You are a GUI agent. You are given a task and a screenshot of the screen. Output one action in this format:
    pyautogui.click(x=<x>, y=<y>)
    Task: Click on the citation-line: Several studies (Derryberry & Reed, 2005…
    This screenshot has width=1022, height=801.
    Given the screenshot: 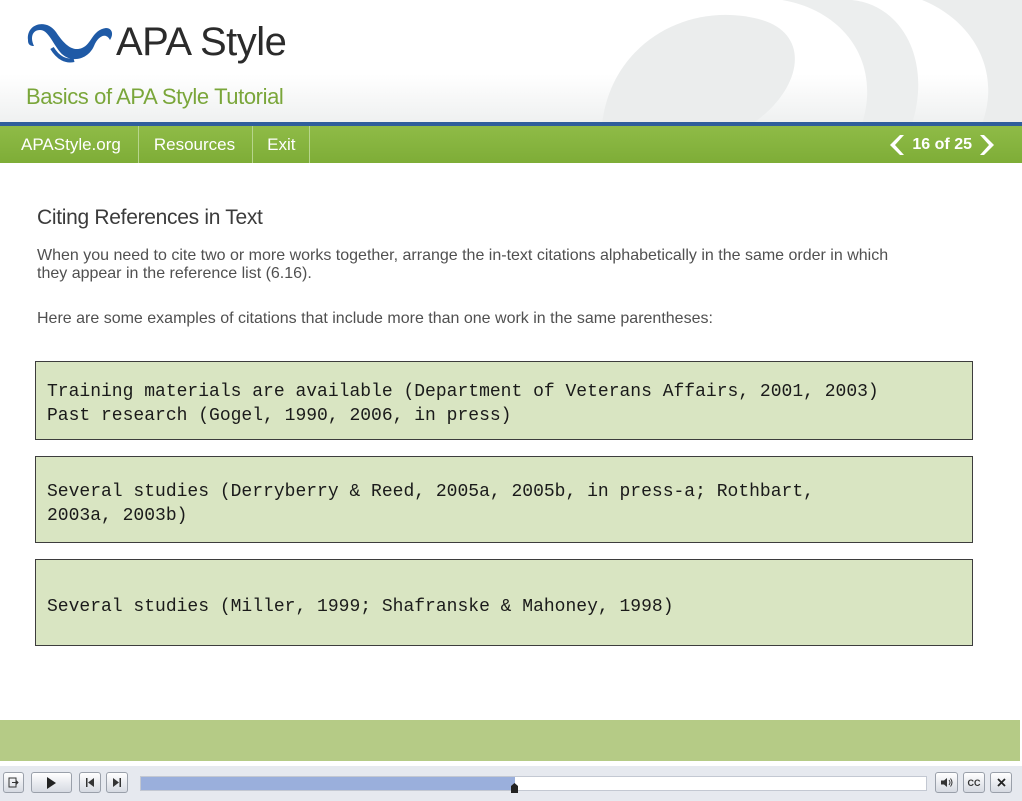 What is the action you would take?
    pyautogui.click(x=430, y=492)
    